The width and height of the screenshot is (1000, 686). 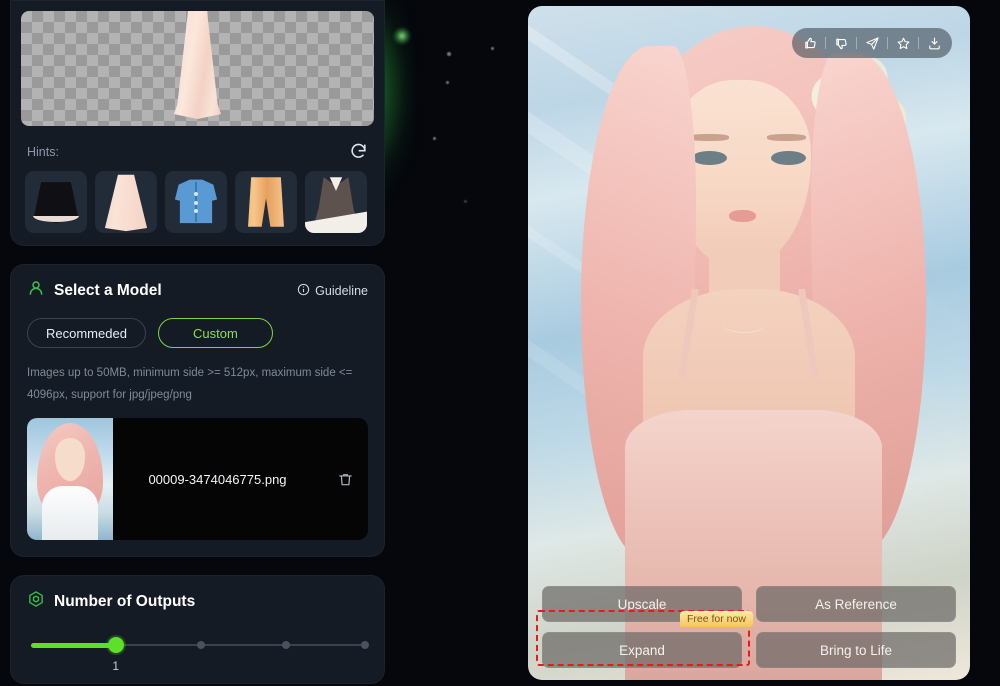 What do you see at coordinates (215, 333) in the screenshot?
I see `custom-option: Custom` at bounding box center [215, 333].